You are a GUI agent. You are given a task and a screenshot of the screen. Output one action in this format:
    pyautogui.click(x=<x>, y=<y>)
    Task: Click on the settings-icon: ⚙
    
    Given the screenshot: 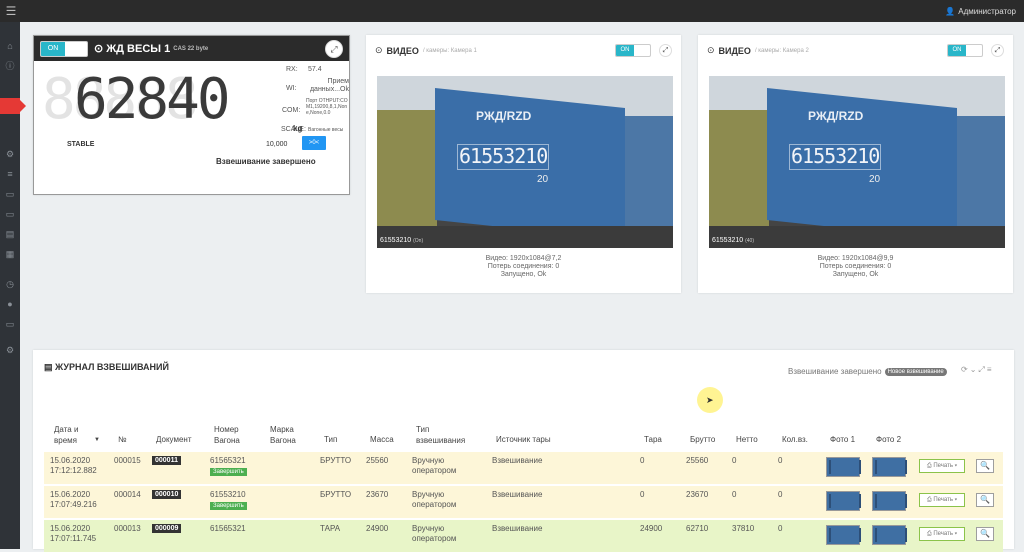 What is the action you would take?
    pyautogui.click(x=10, y=350)
    